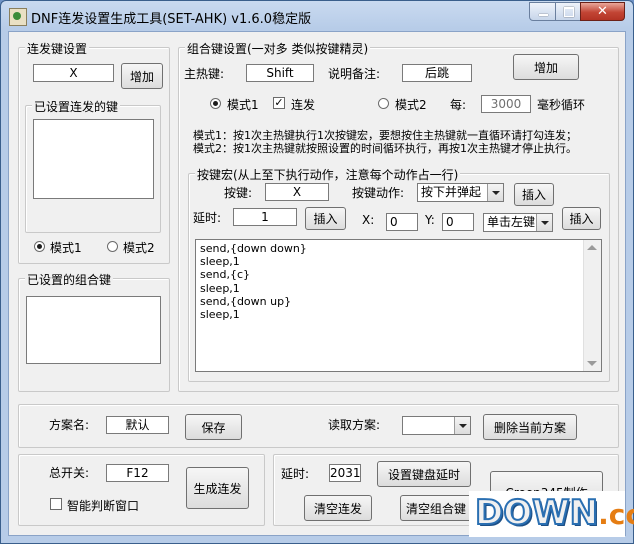 Image resolution: width=634 pixels, height=544 pixels. Describe the element at coordinates (411, 105) in the screenshot. I see `combo-mode2-label: 模式2` at that location.